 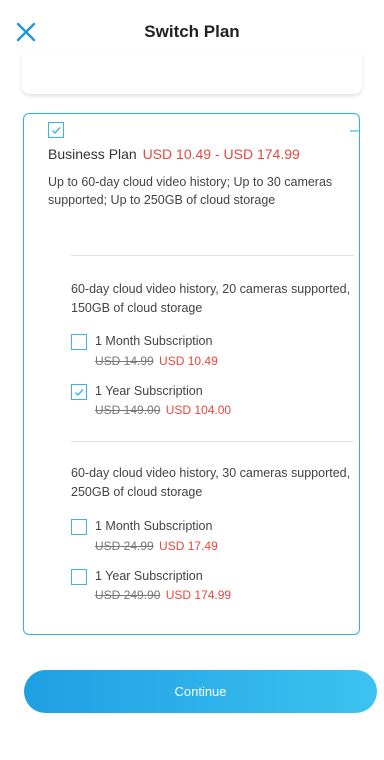 I want to click on old-price: USD 149.00, so click(x=128, y=410).